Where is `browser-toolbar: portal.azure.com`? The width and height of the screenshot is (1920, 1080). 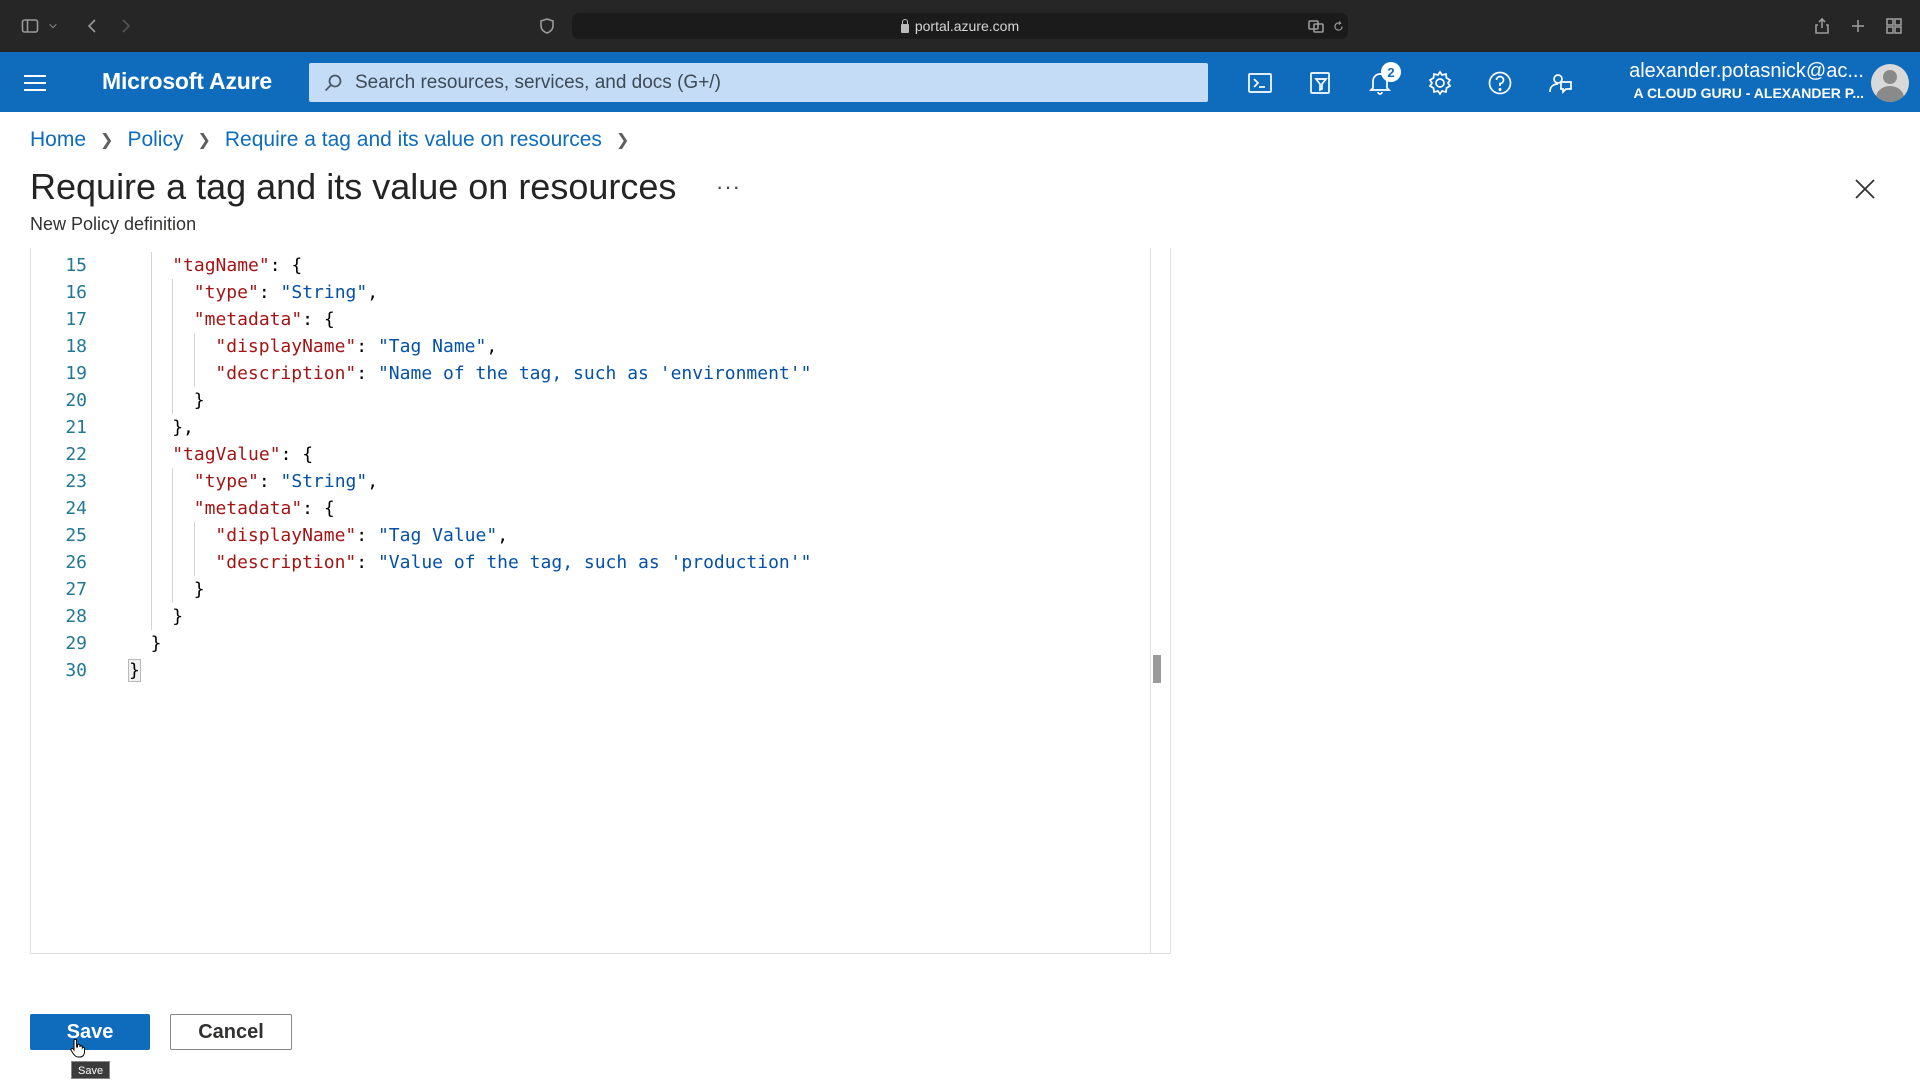 browser-toolbar: portal.azure.com is located at coordinates (960, 26).